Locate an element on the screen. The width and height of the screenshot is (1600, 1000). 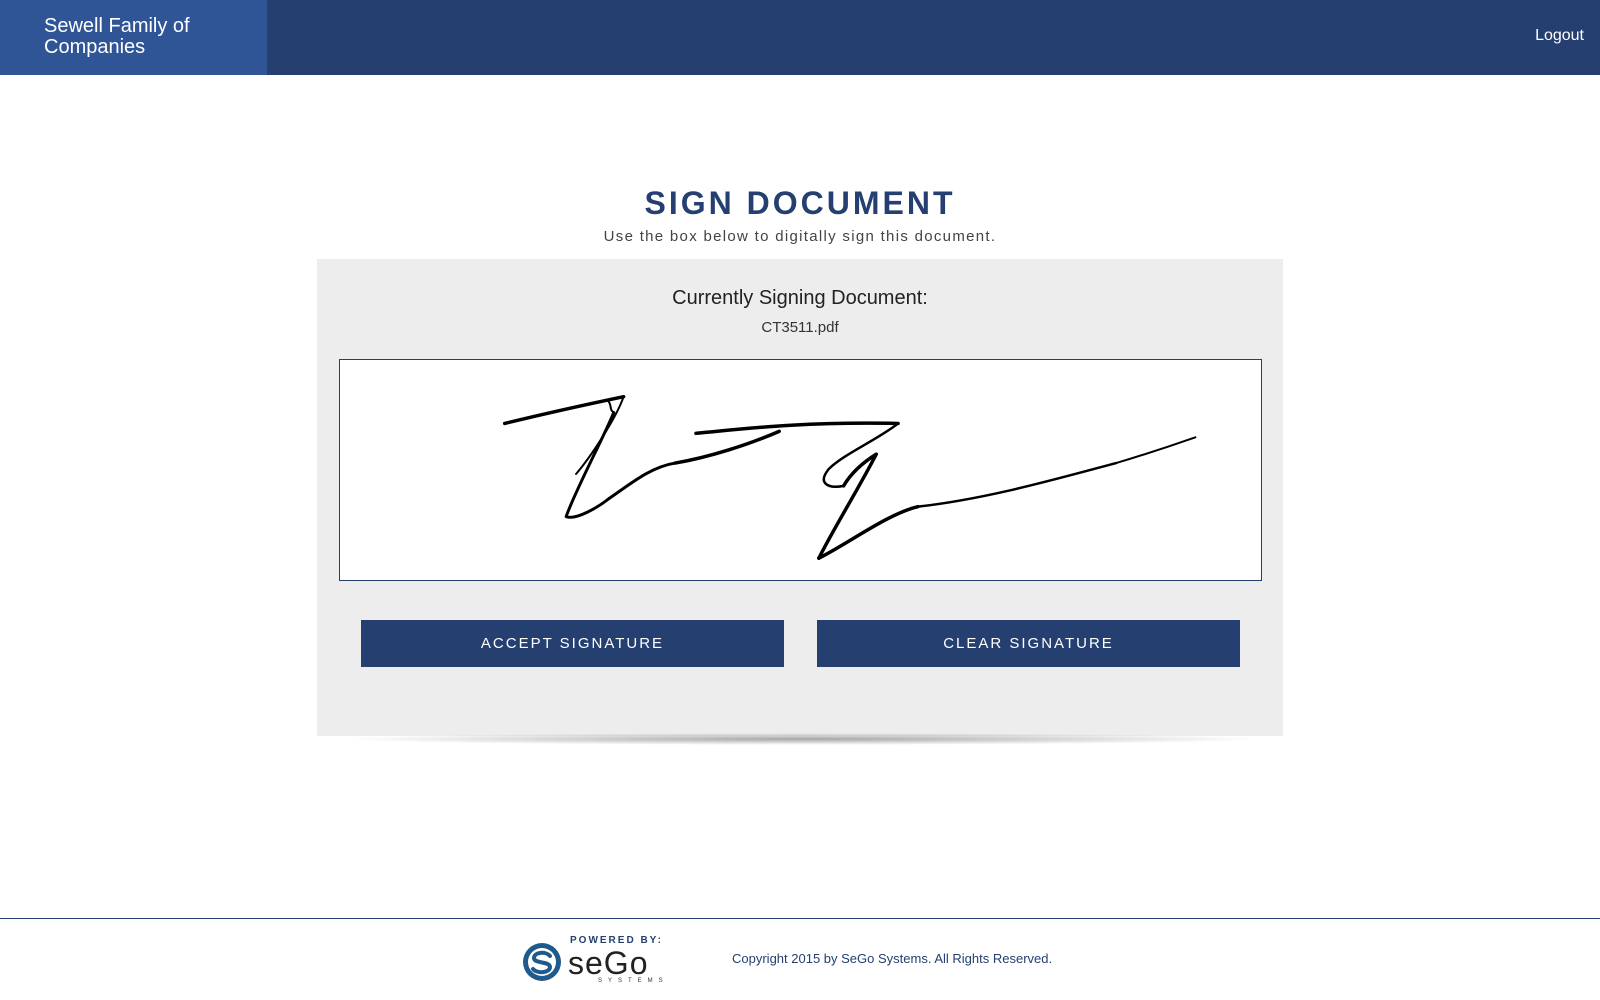
powered-by-logo: POWERED BY: seGo SYSTEMS is located at coordinates (595, 961).